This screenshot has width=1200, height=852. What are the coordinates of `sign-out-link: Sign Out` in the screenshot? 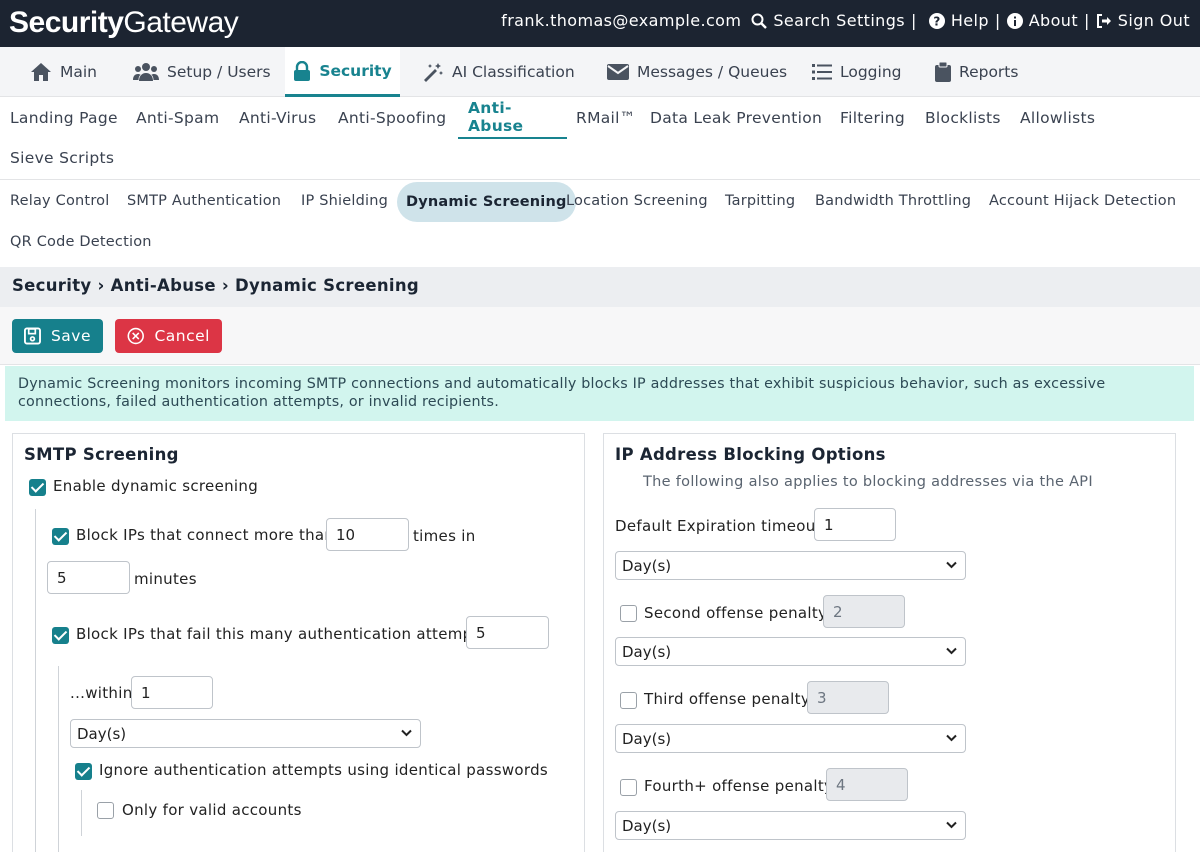 It's located at (1143, 20).